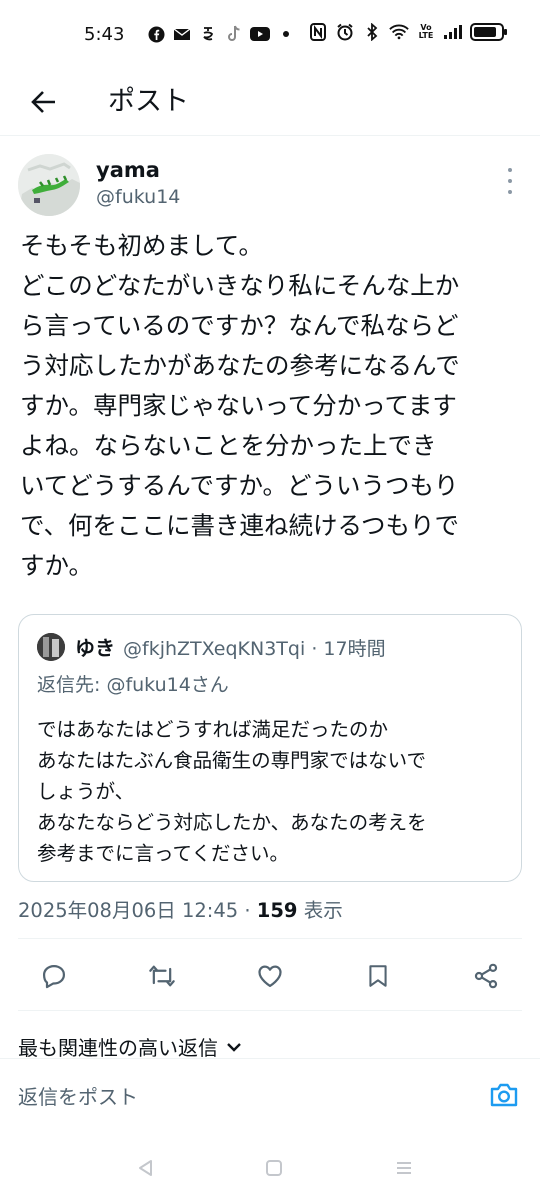 Image resolution: width=540 pixels, height=1200 pixels. Describe the element at coordinates (95, 648) in the screenshot. I see `quote-display-name: ゆき` at that location.